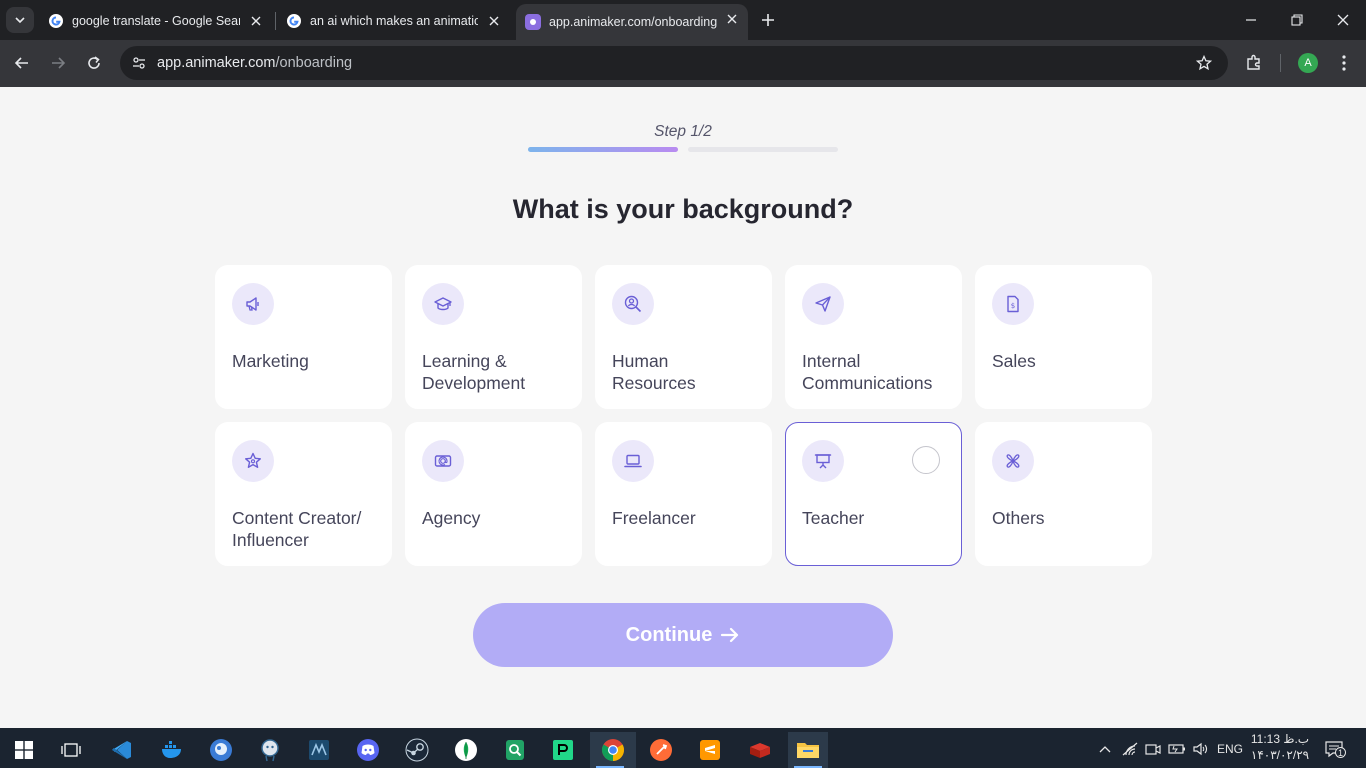 The height and width of the screenshot is (768, 1366). I want to click on mysql-workbench-icon, so click(319, 750).